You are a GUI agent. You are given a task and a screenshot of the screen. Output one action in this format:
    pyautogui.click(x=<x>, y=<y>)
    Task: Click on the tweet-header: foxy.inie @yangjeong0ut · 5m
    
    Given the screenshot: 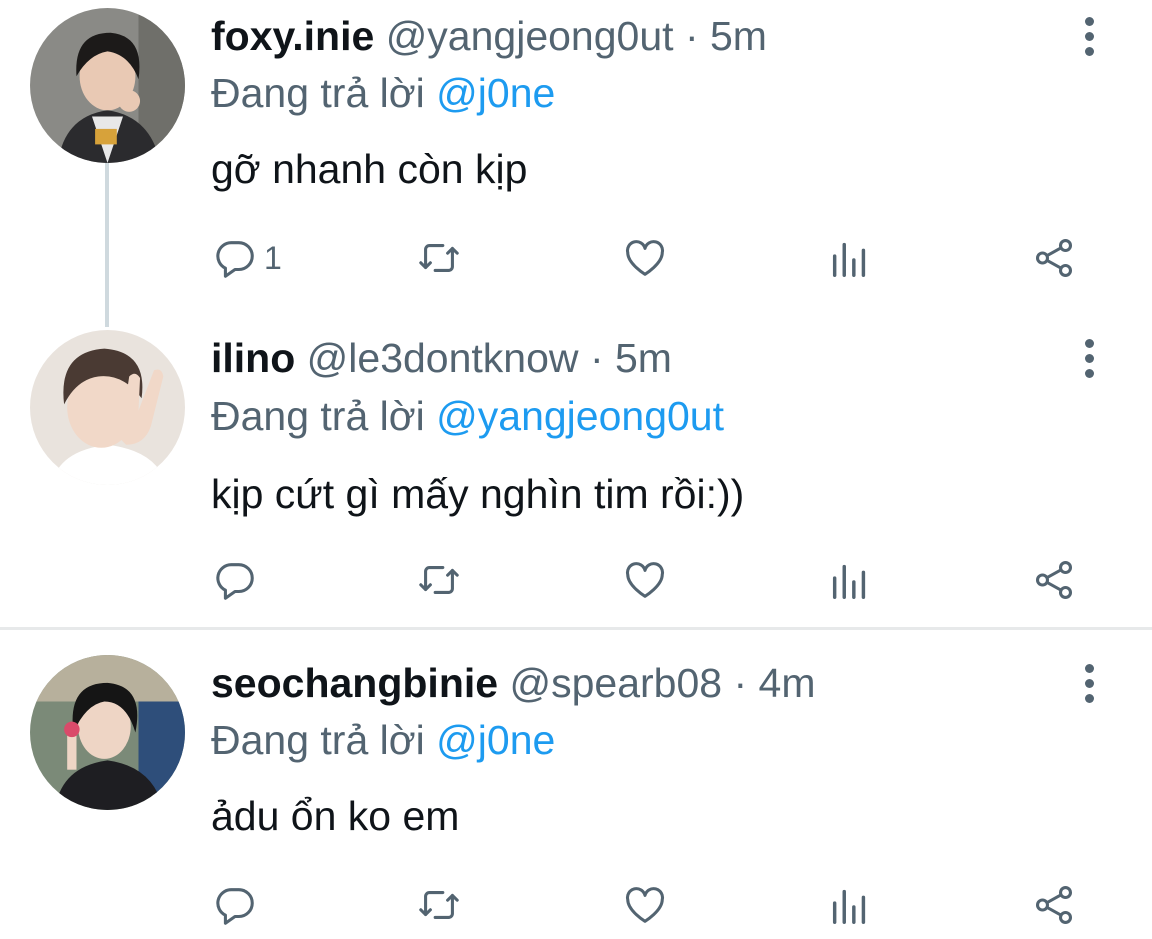 What is the action you would take?
    pyautogui.click(x=489, y=36)
    